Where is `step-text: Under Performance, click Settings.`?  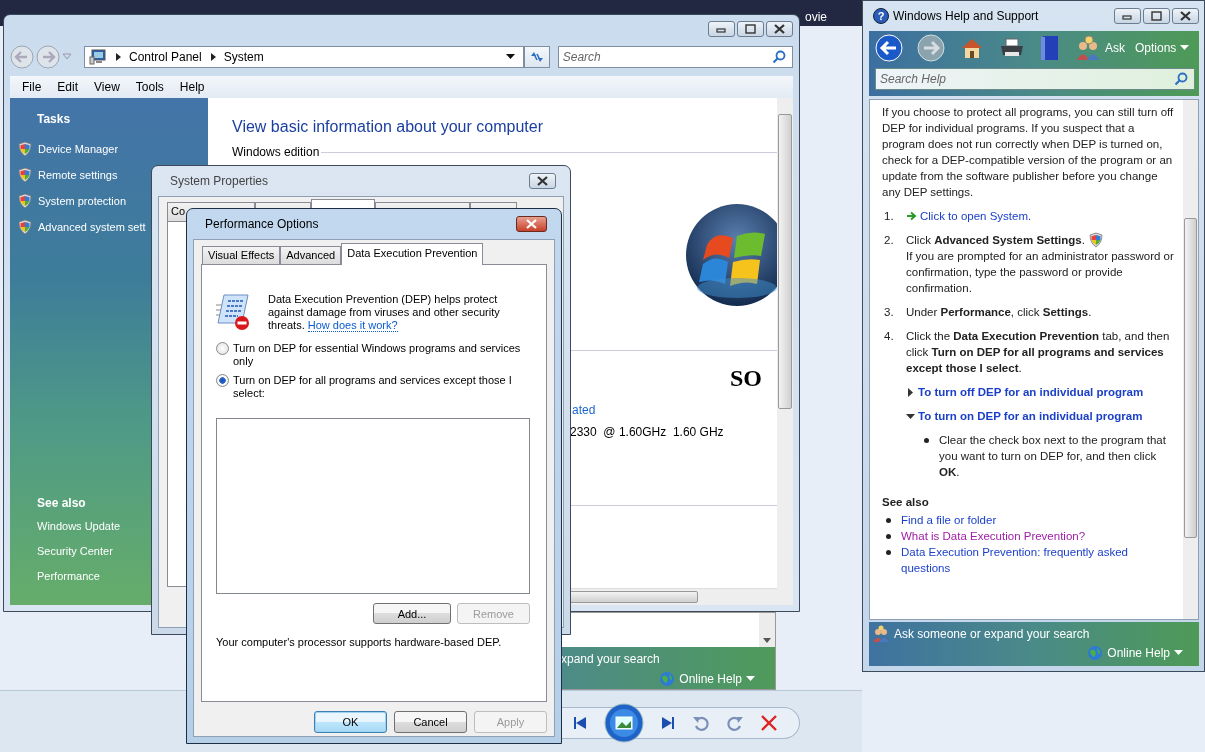
step-text: Under Performance, click Settings. is located at coordinates (999, 312).